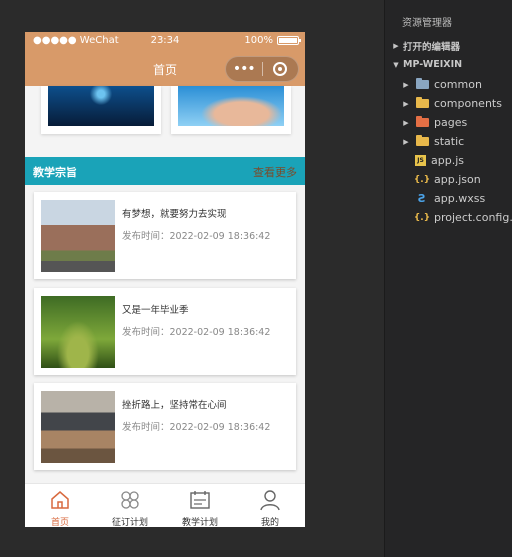  What do you see at coordinates (59, 522) in the screenshot?
I see `tab-label: 首页` at bounding box center [59, 522].